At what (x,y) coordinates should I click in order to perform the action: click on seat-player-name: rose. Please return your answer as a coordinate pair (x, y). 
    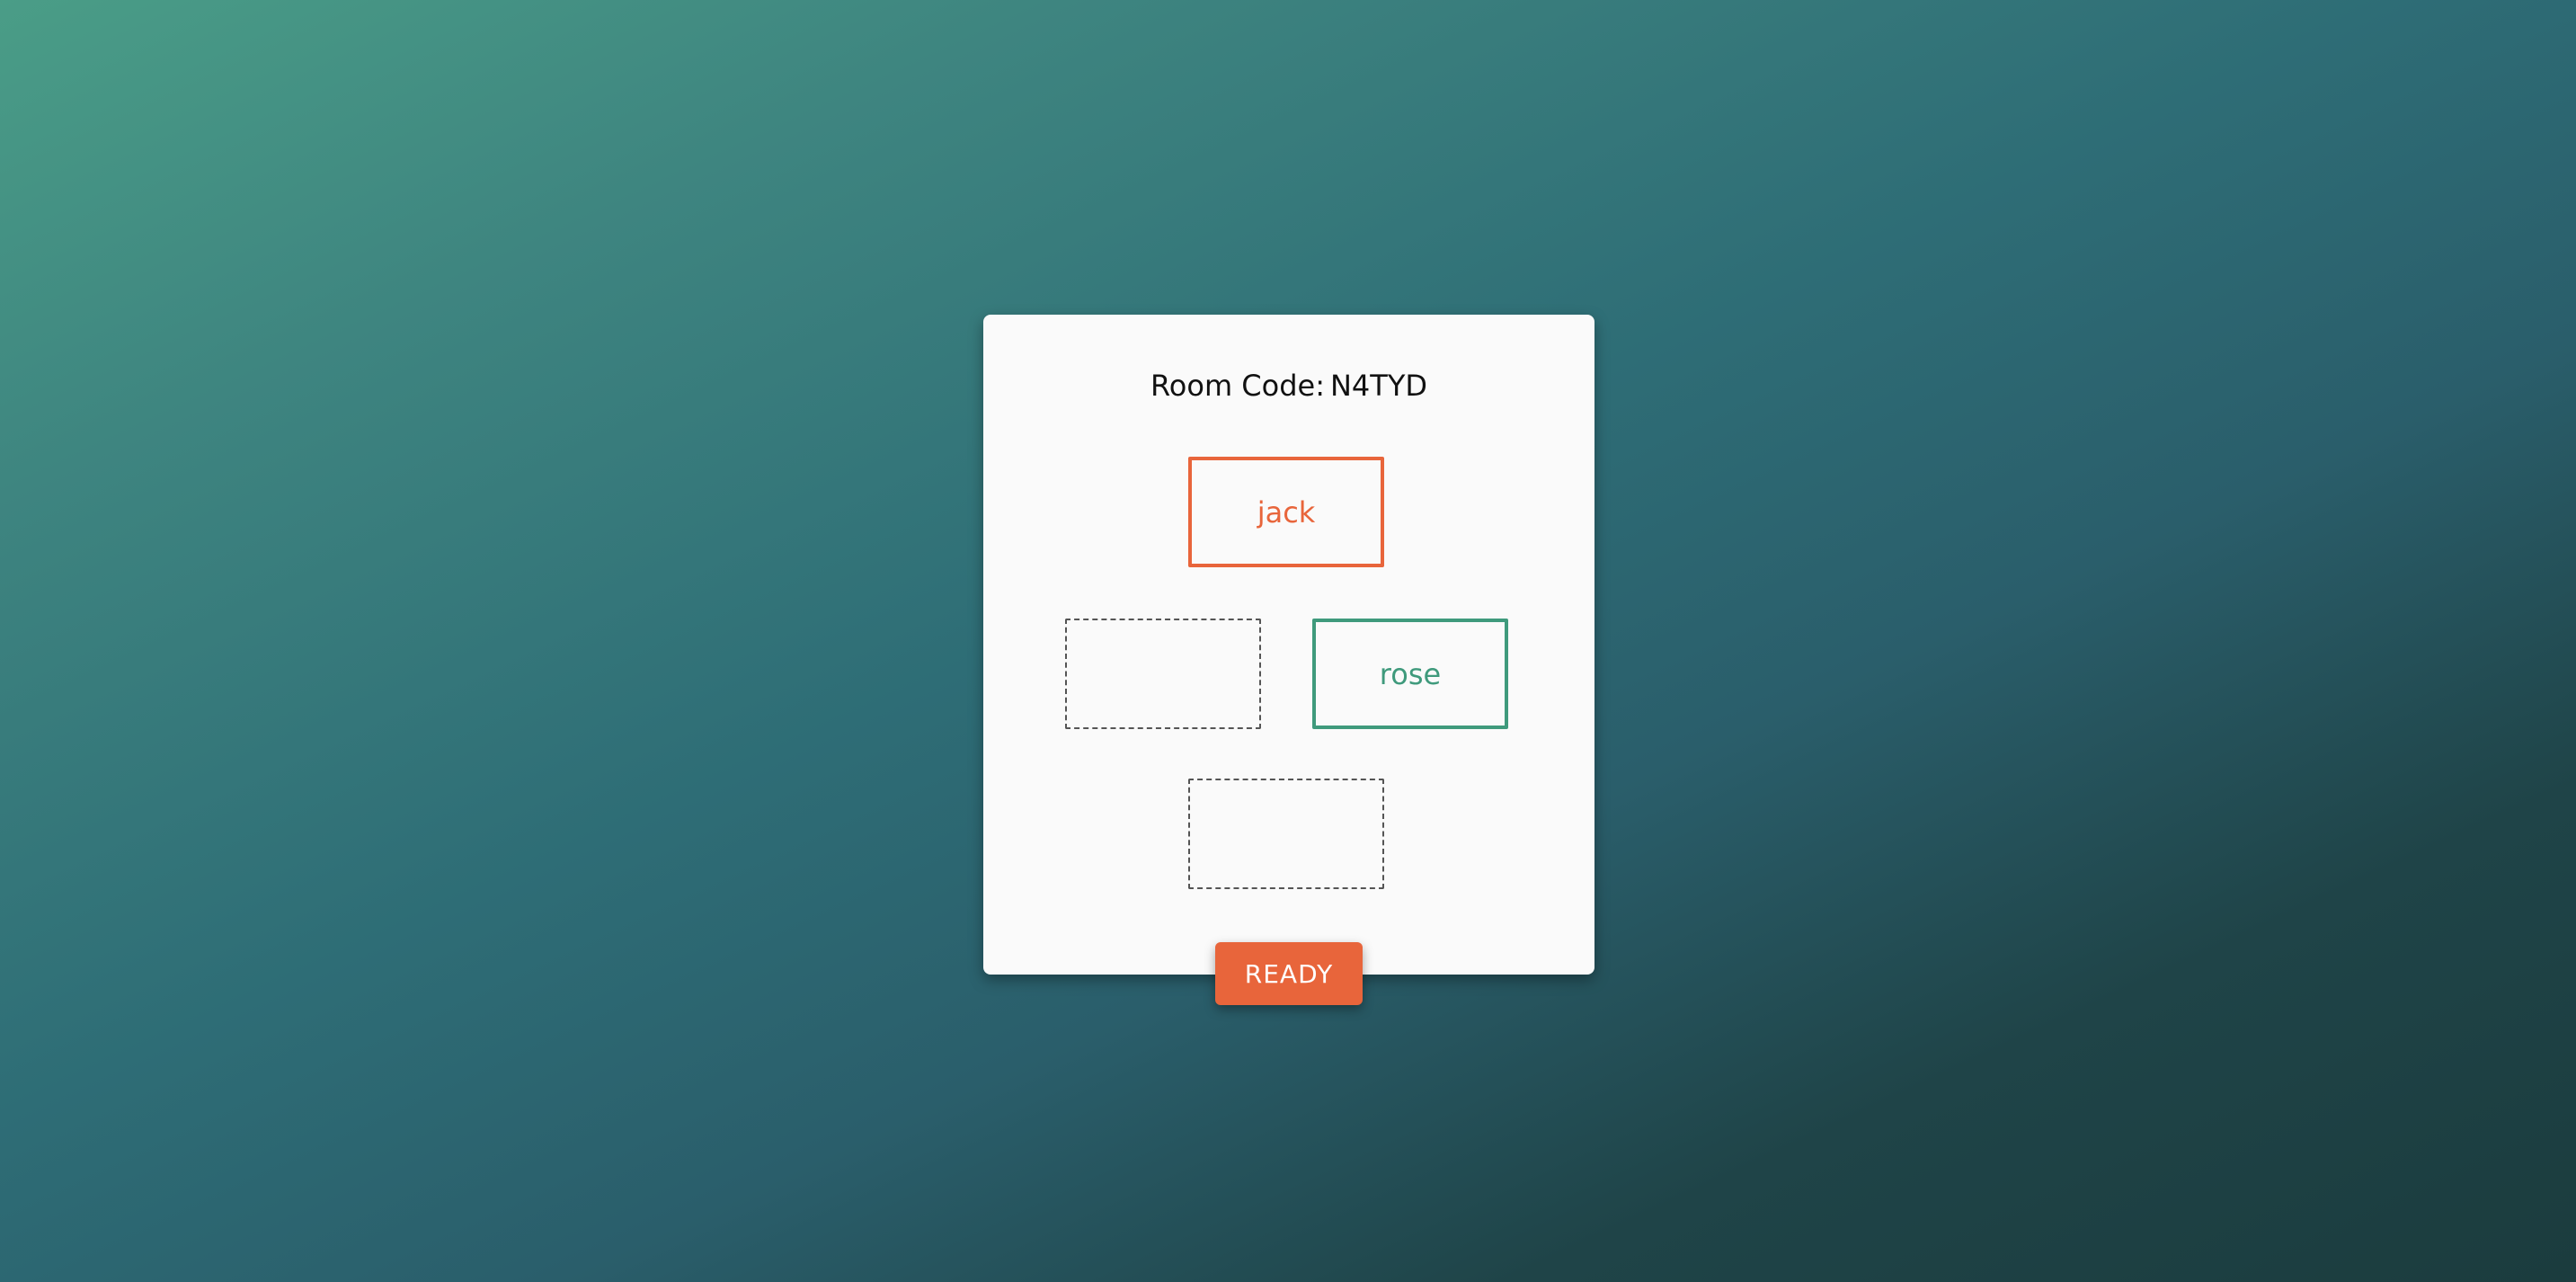
    Looking at the image, I should click on (1410, 673).